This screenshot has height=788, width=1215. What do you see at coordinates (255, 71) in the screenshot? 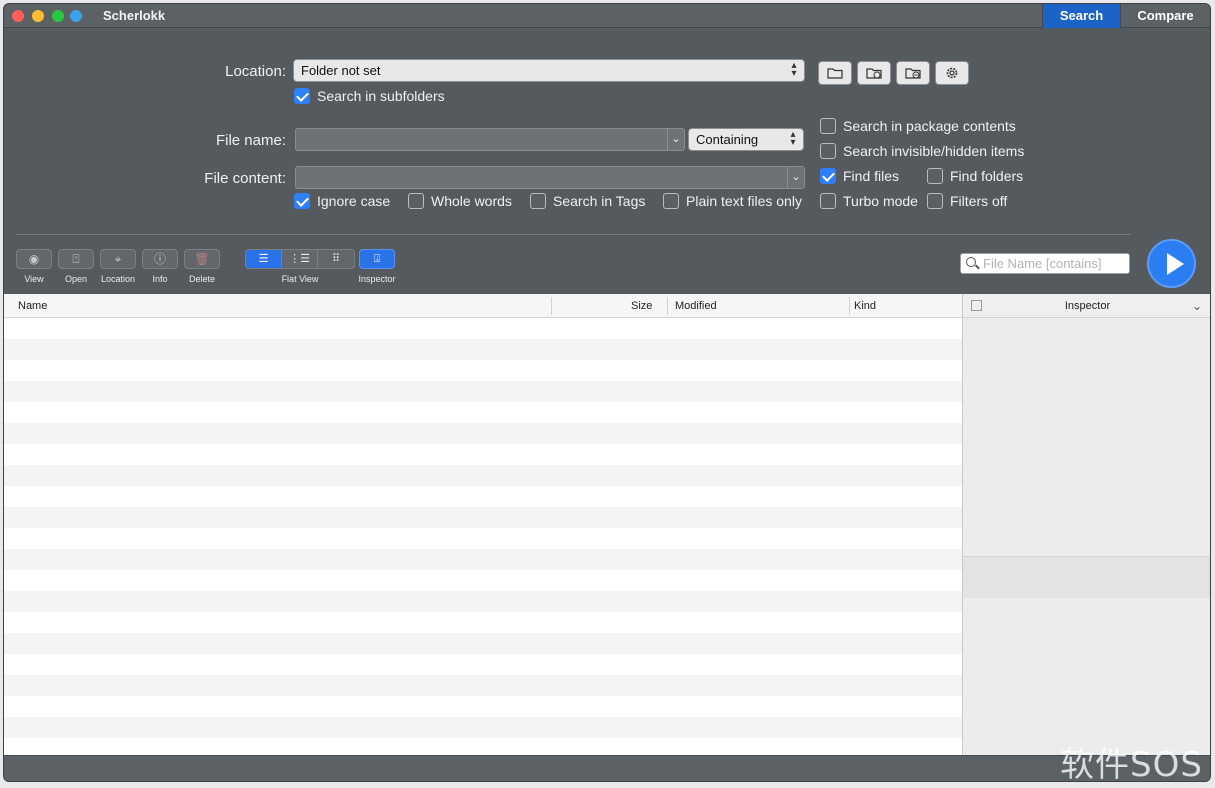
I see `location-label: Location:` at bounding box center [255, 71].